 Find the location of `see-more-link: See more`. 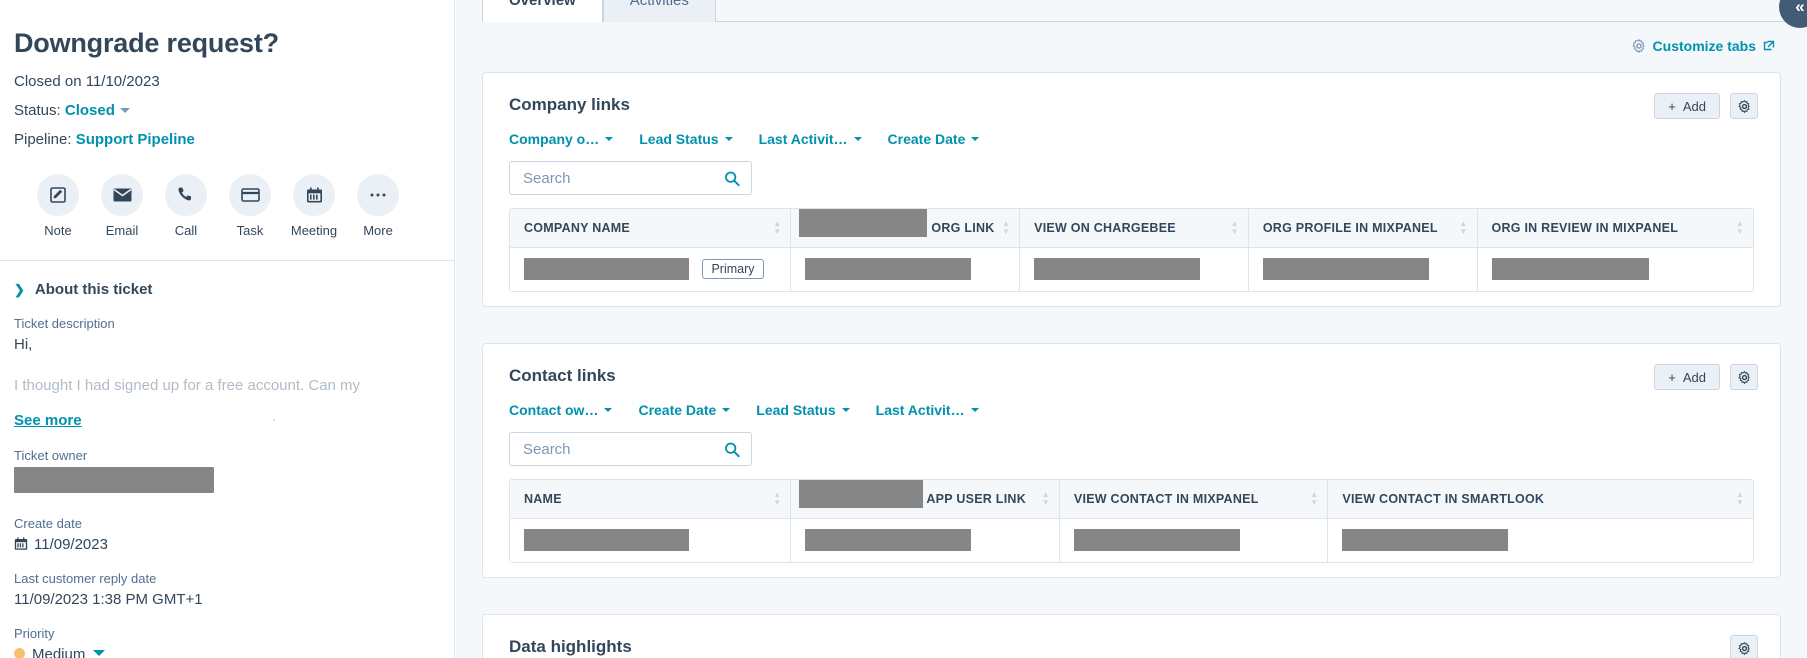

see-more-link: See more is located at coordinates (48, 420).